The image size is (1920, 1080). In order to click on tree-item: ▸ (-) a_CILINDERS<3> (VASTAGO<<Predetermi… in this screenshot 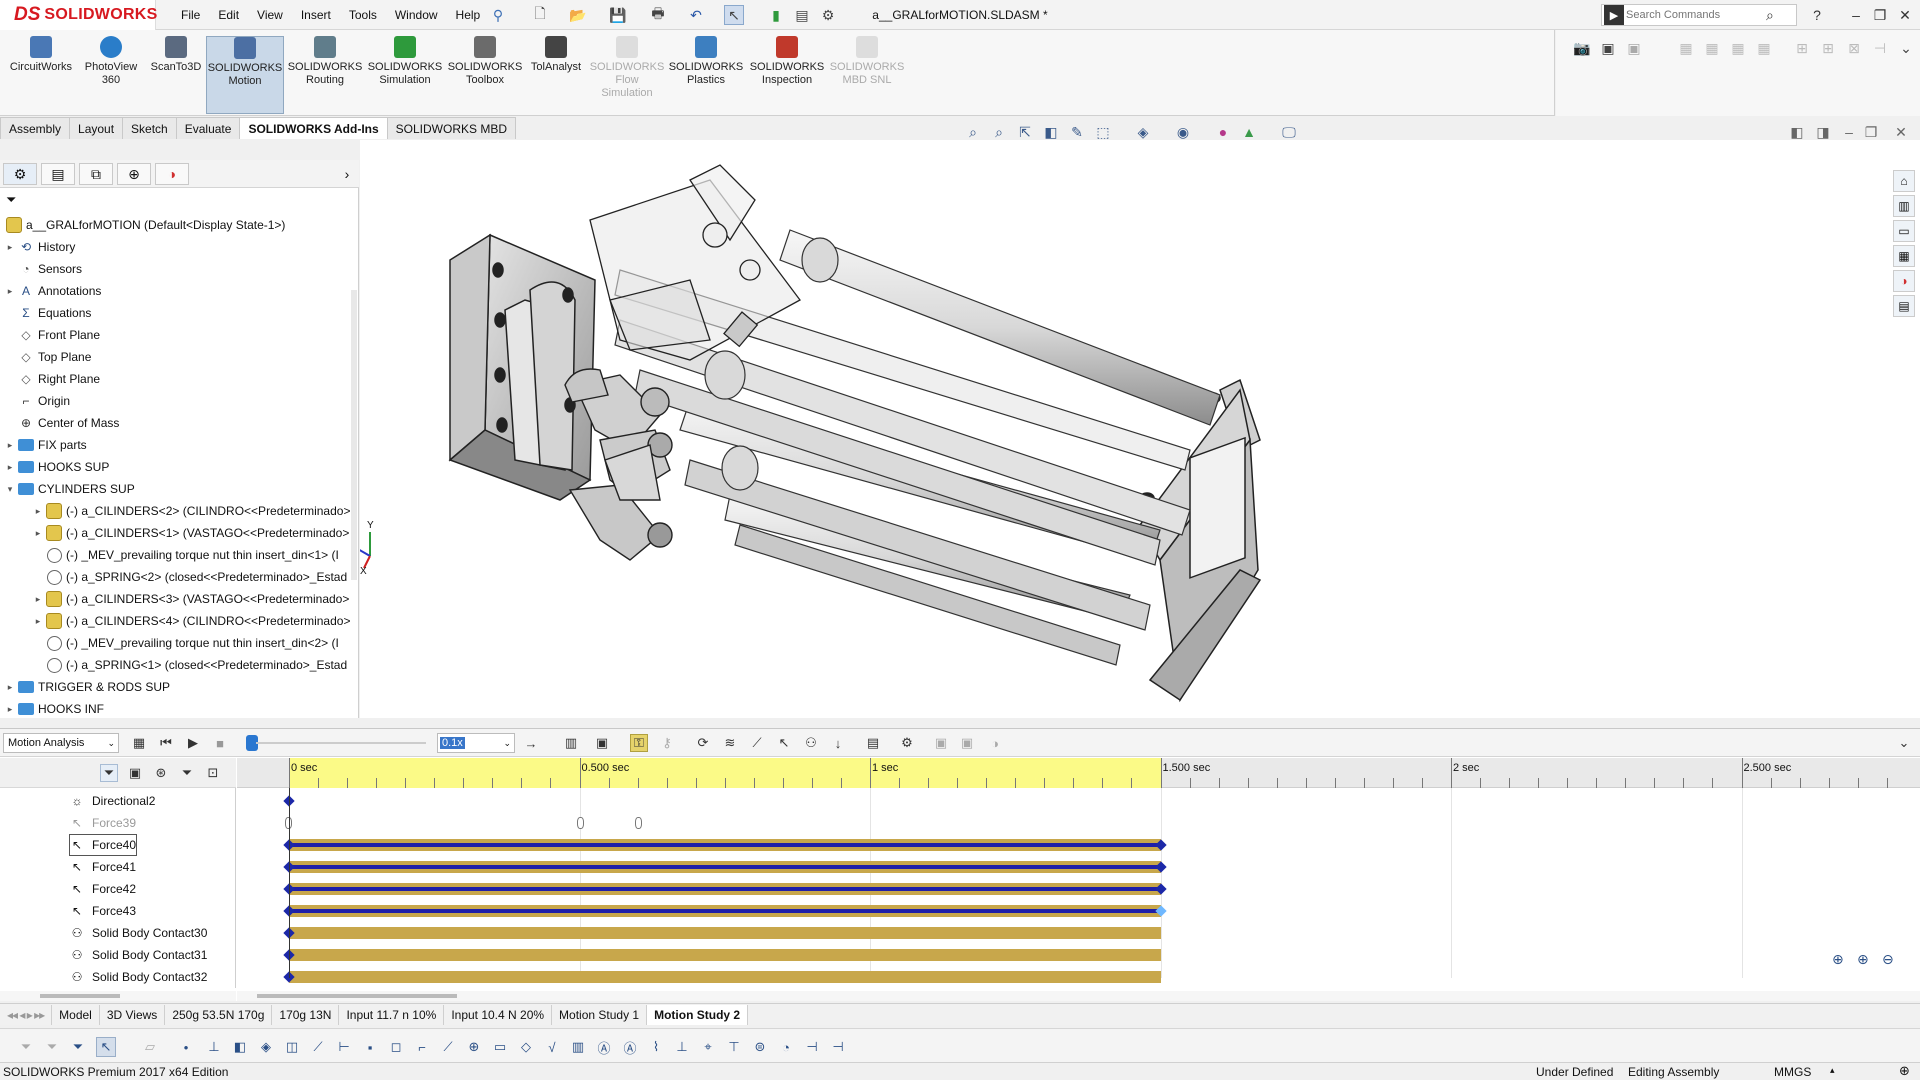, I will do `click(190, 599)`.